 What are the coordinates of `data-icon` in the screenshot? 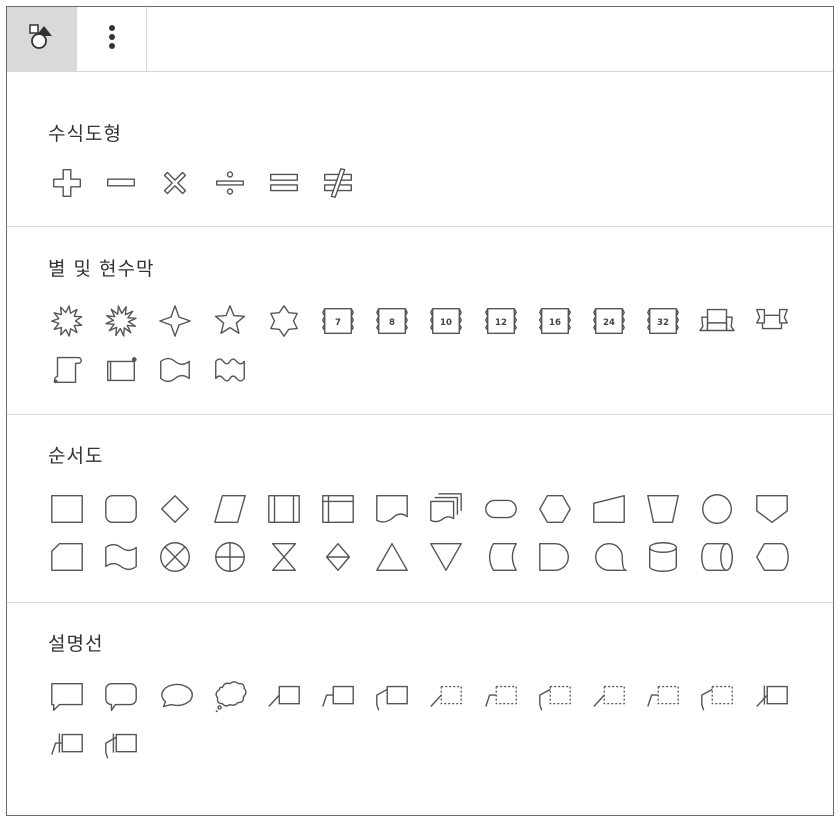 It's located at (230, 509).